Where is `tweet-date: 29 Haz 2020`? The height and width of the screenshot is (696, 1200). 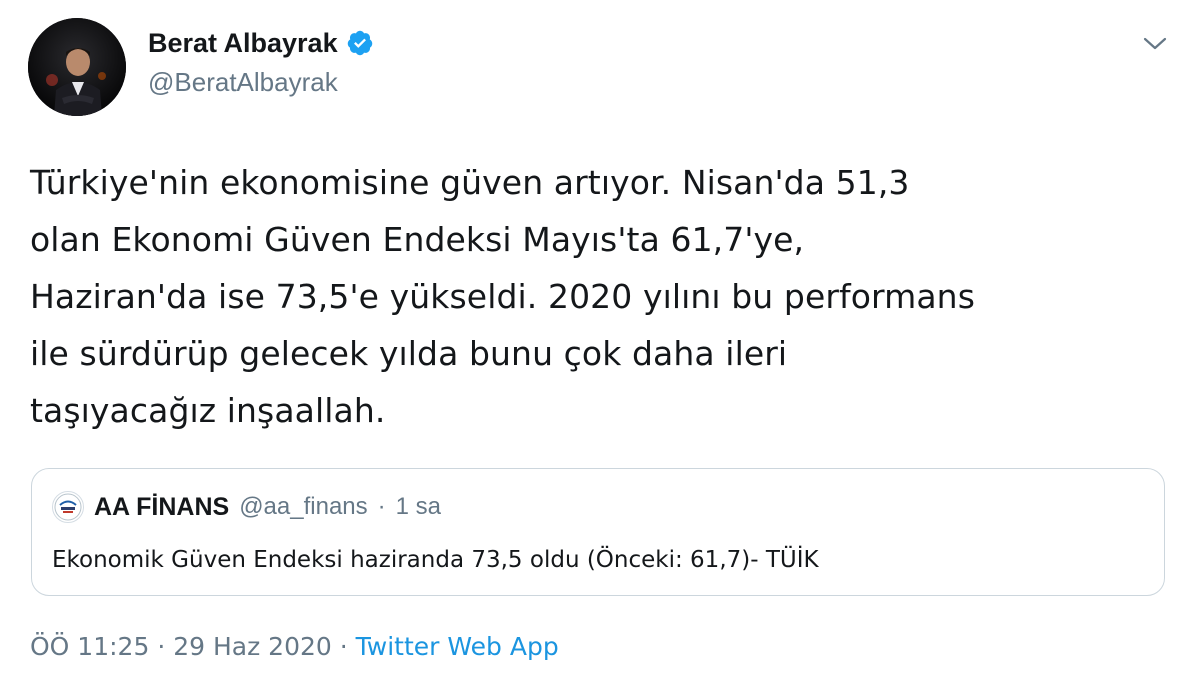 tweet-date: 29 Haz 2020 is located at coordinates (252, 646).